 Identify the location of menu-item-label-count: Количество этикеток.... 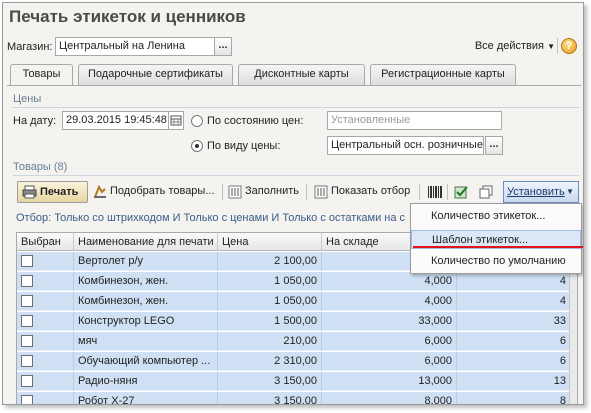
(496, 216).